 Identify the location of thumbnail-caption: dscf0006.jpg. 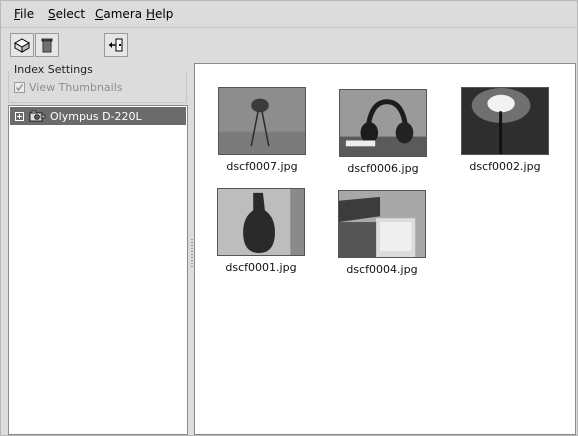
(383, 168).